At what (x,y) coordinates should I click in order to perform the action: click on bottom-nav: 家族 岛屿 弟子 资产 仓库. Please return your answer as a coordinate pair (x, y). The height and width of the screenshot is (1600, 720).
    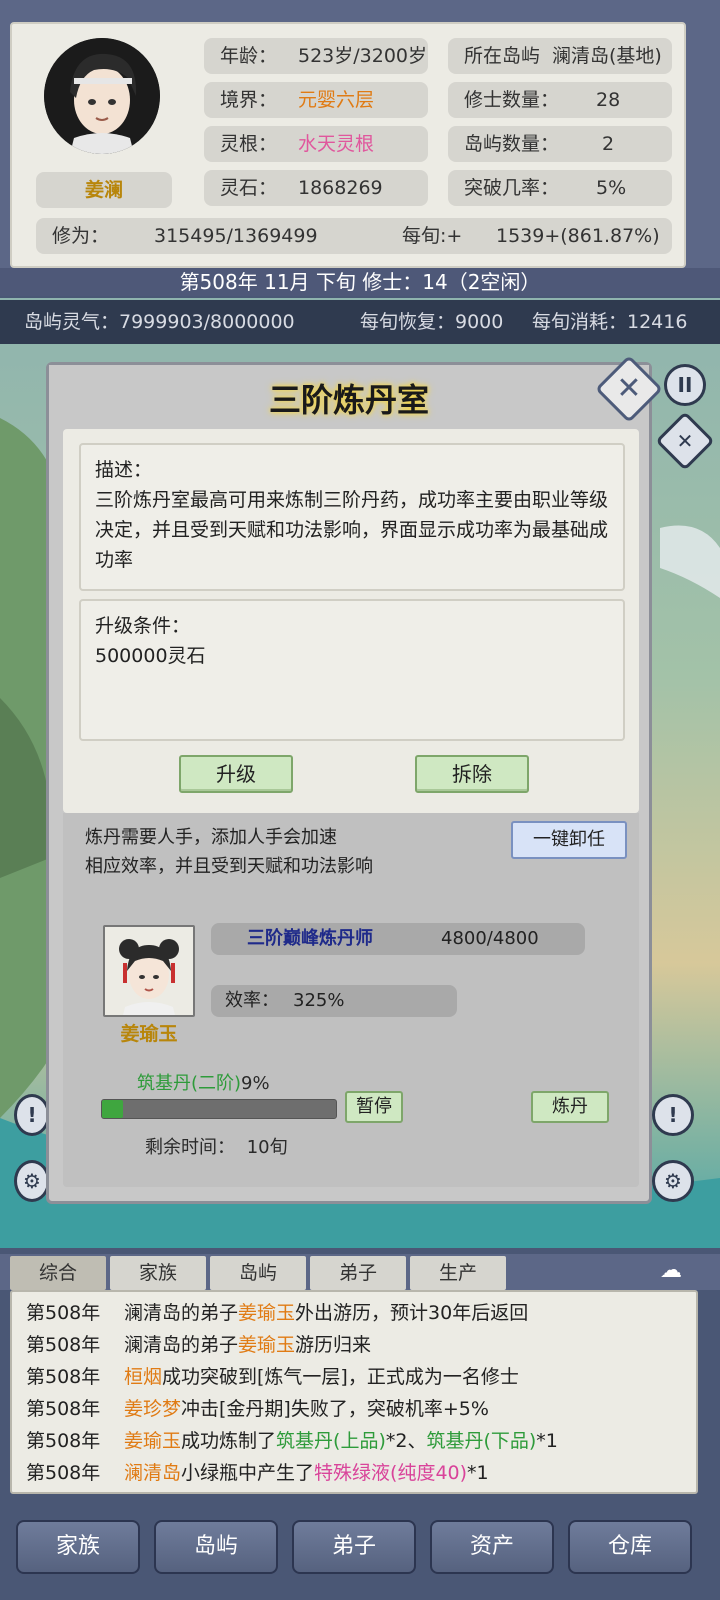
    Looking at the image, I should click on (360, 1550).